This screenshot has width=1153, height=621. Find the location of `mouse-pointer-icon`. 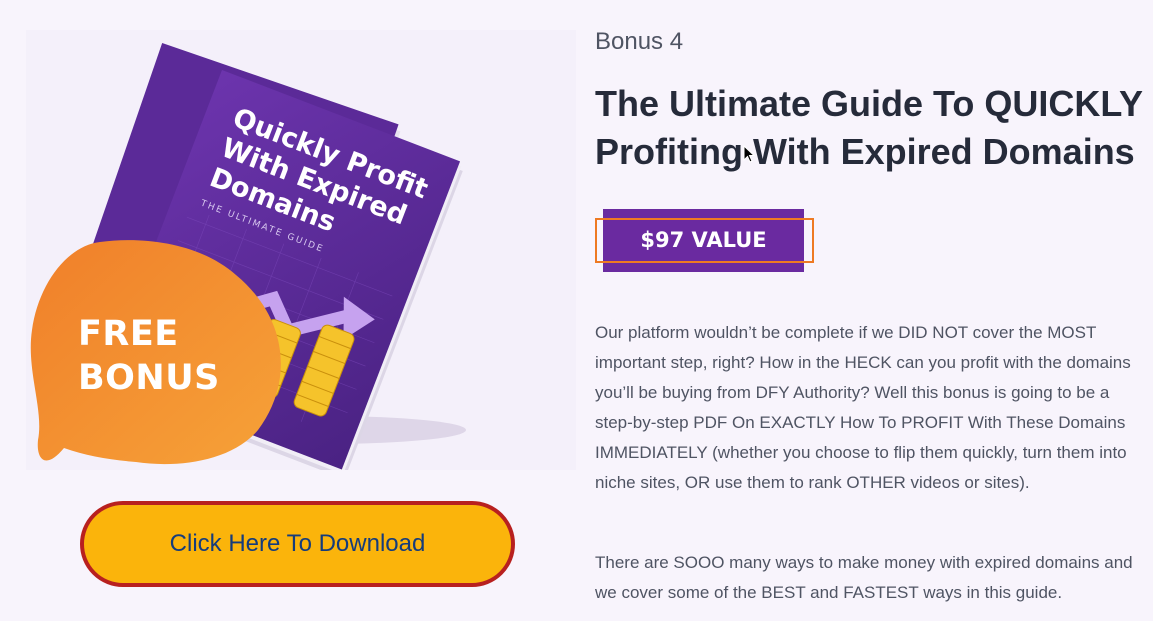

mouse-pointer-icon is located at coordinates (749, 154).